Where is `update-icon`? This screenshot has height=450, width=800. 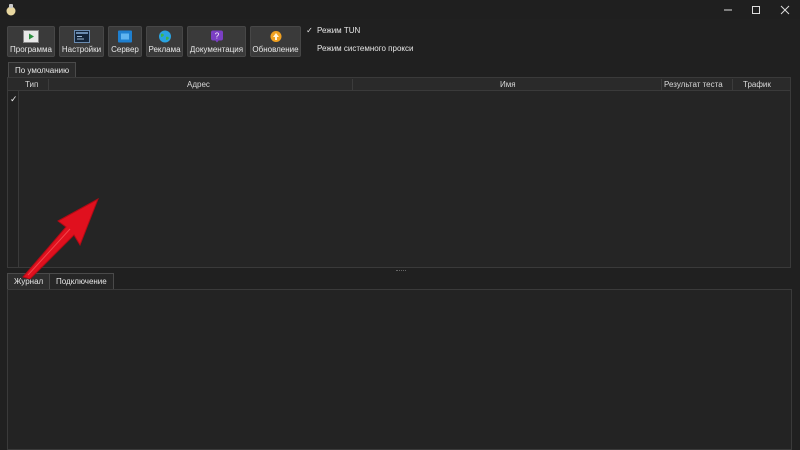
update-icon is located at coordinates (275, 36).